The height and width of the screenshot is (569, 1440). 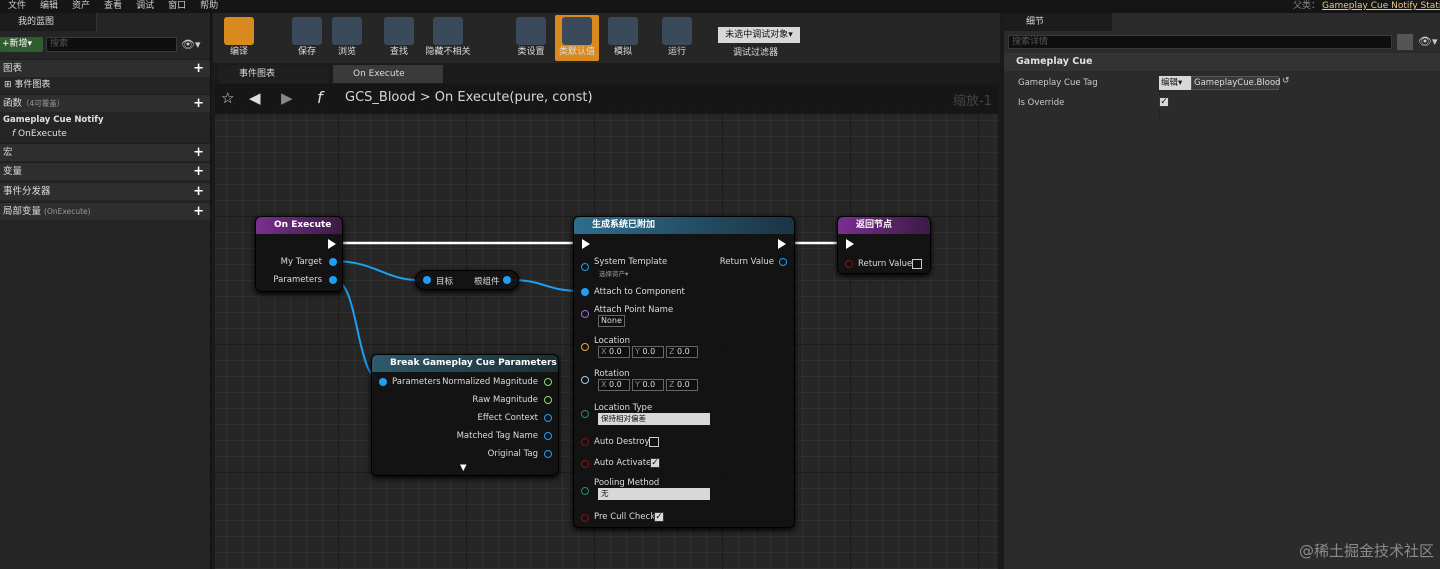 What do you see at coordinates (177, 6) in the screenshot?
I see `menu-window: 窗口` at bounding box center [177, 6].